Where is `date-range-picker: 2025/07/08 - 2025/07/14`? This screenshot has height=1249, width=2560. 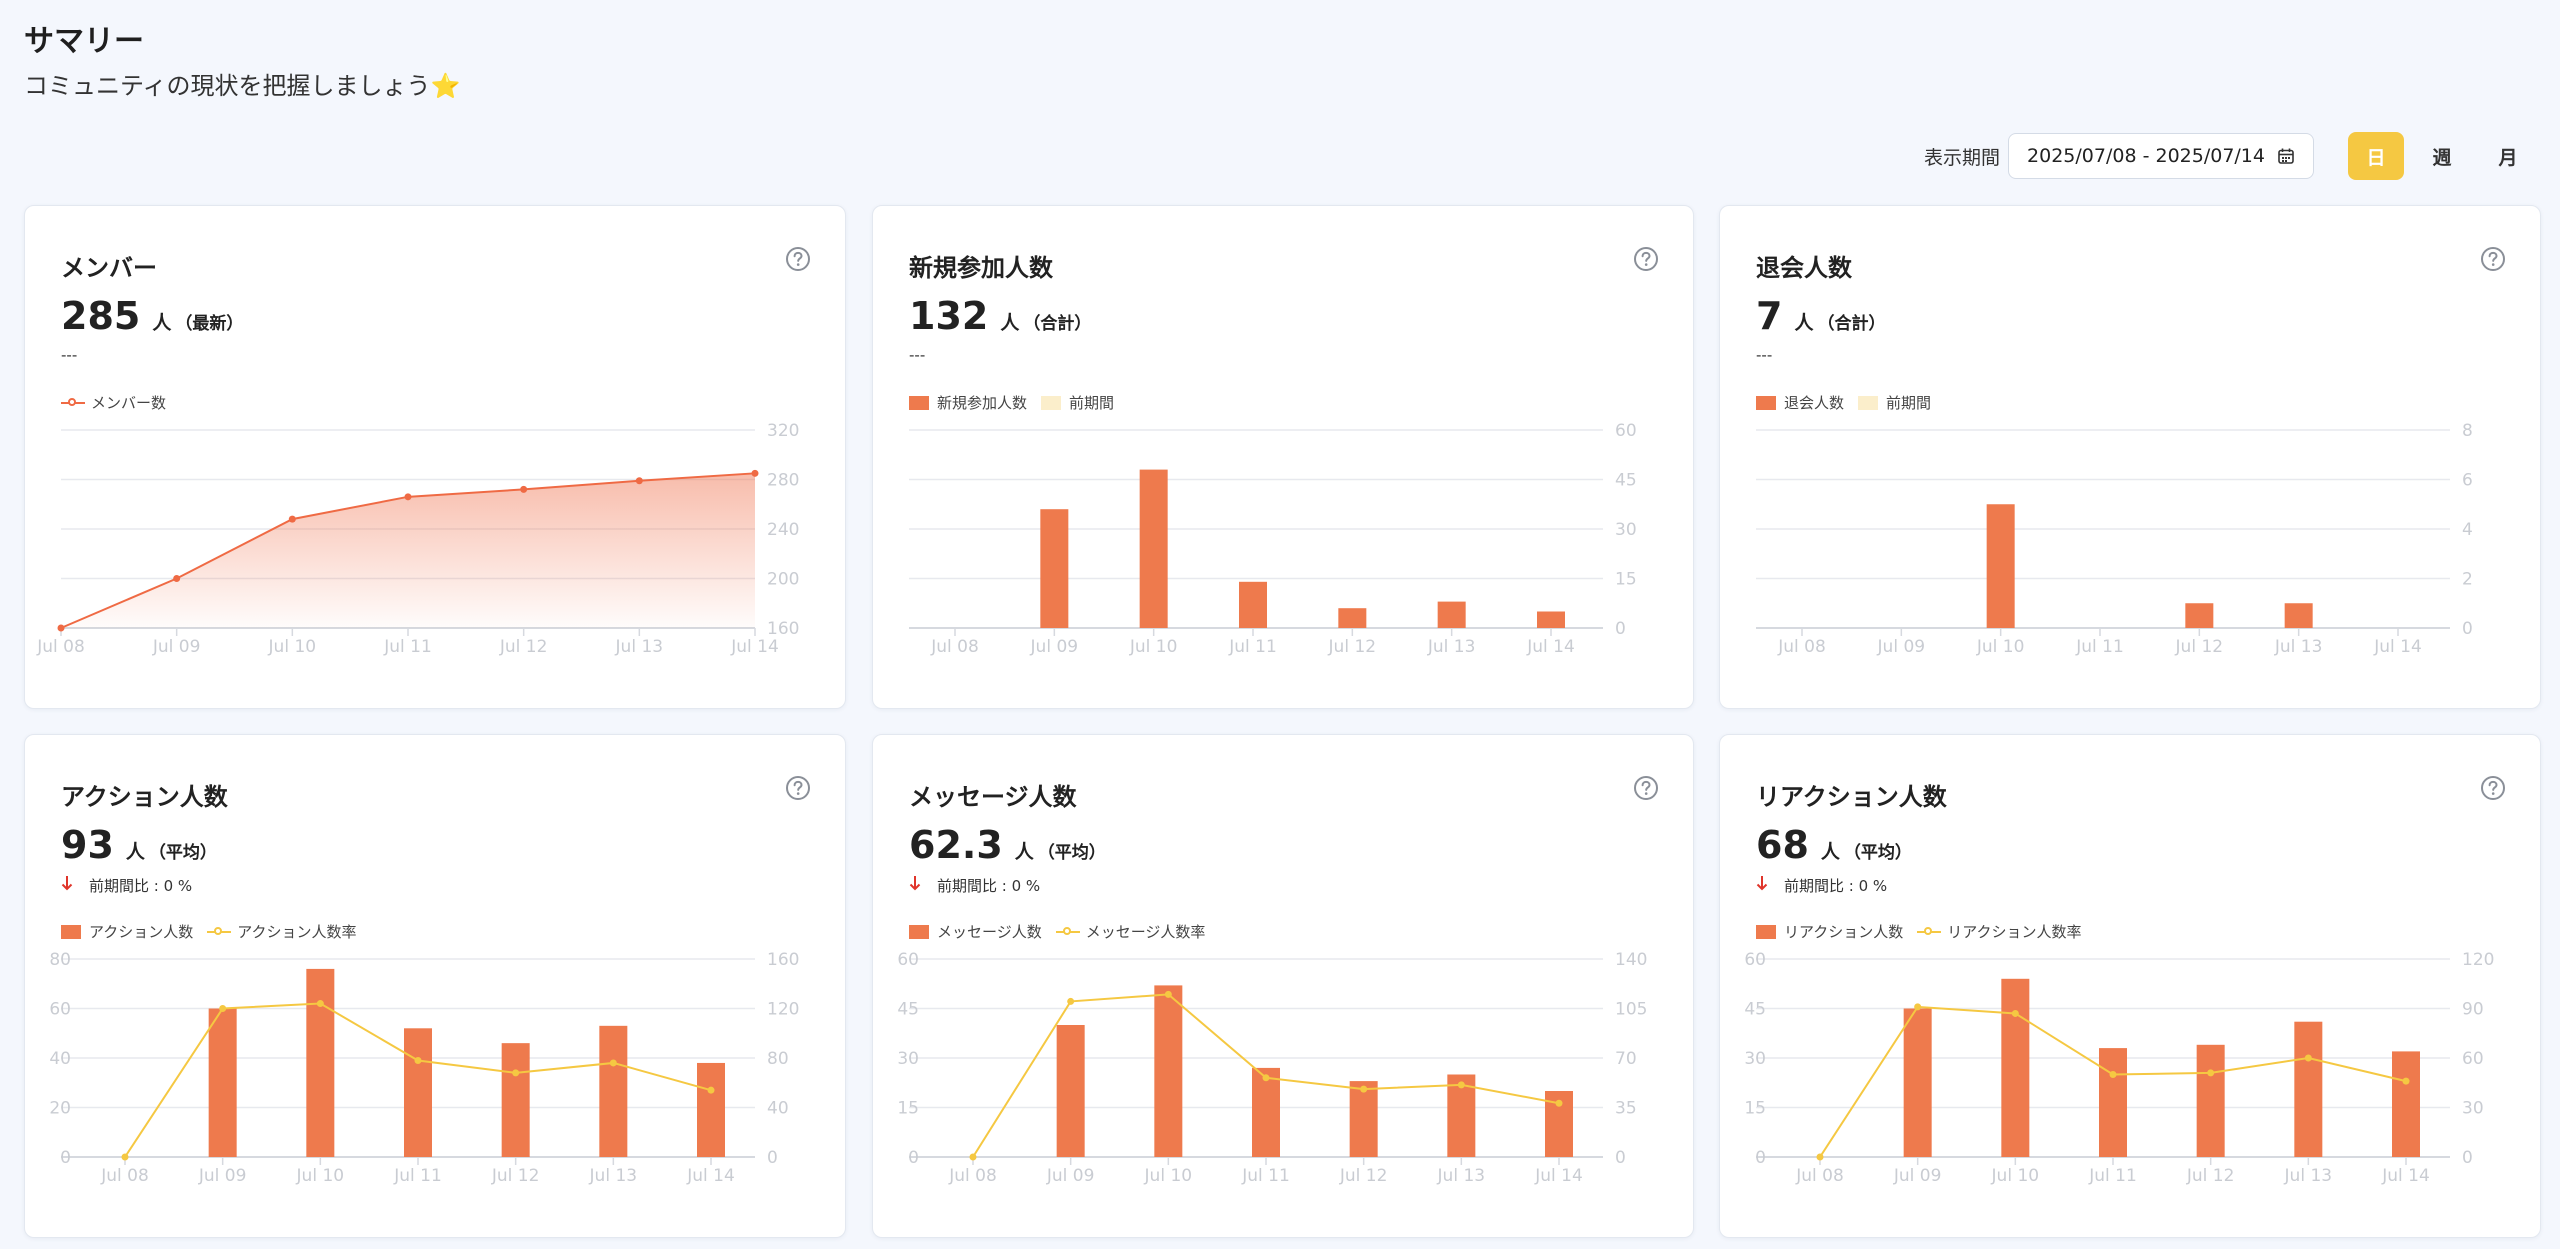 date-range-picker: 2025/07/08 - 2025/07/14 is located at coordinates (2161, 156).